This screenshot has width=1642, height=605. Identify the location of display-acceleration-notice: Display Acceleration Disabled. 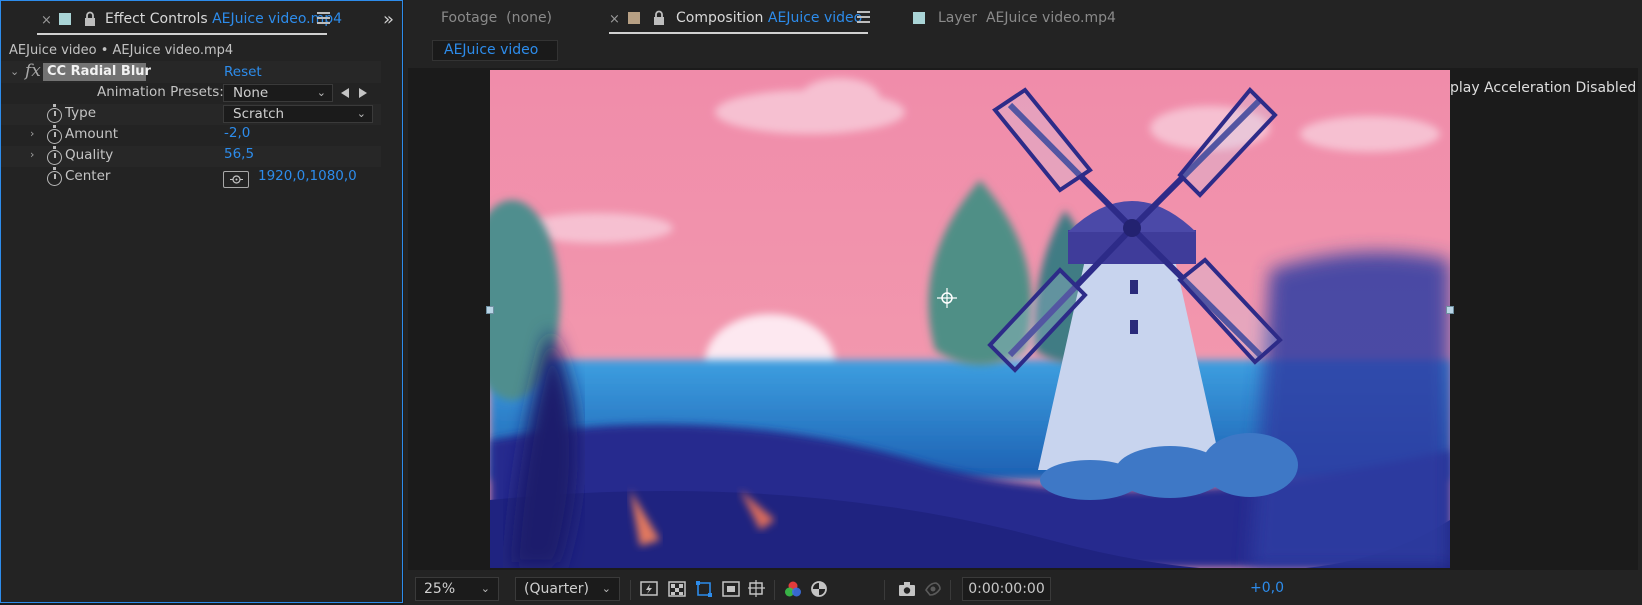
(1532, 88).